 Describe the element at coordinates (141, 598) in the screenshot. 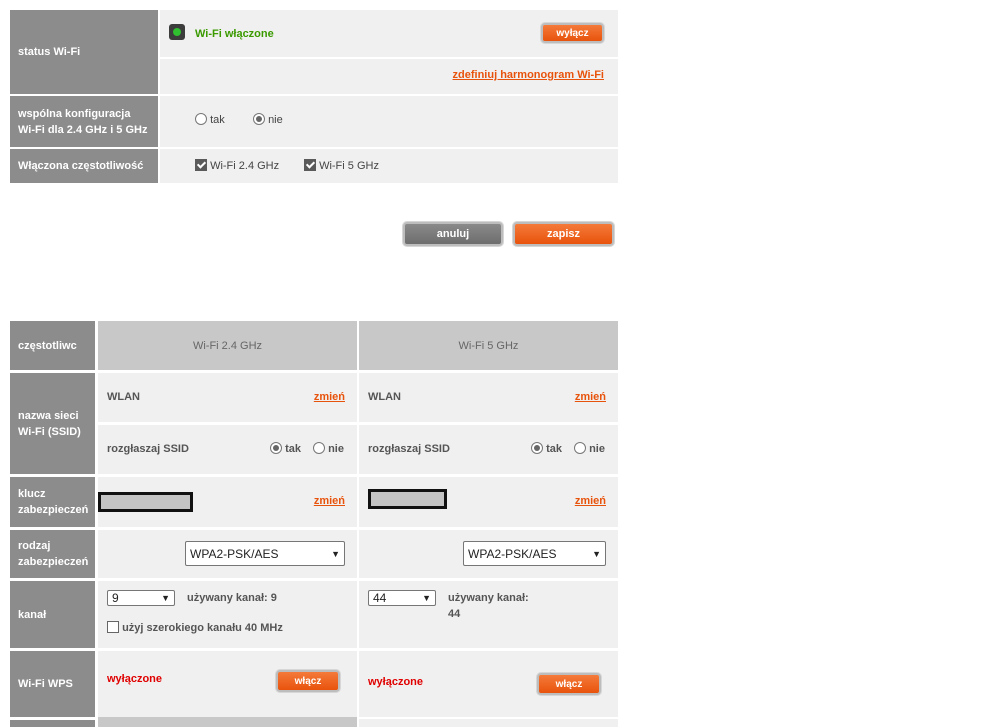

I see `band-24-channel-select: 9 ▼` at that location.